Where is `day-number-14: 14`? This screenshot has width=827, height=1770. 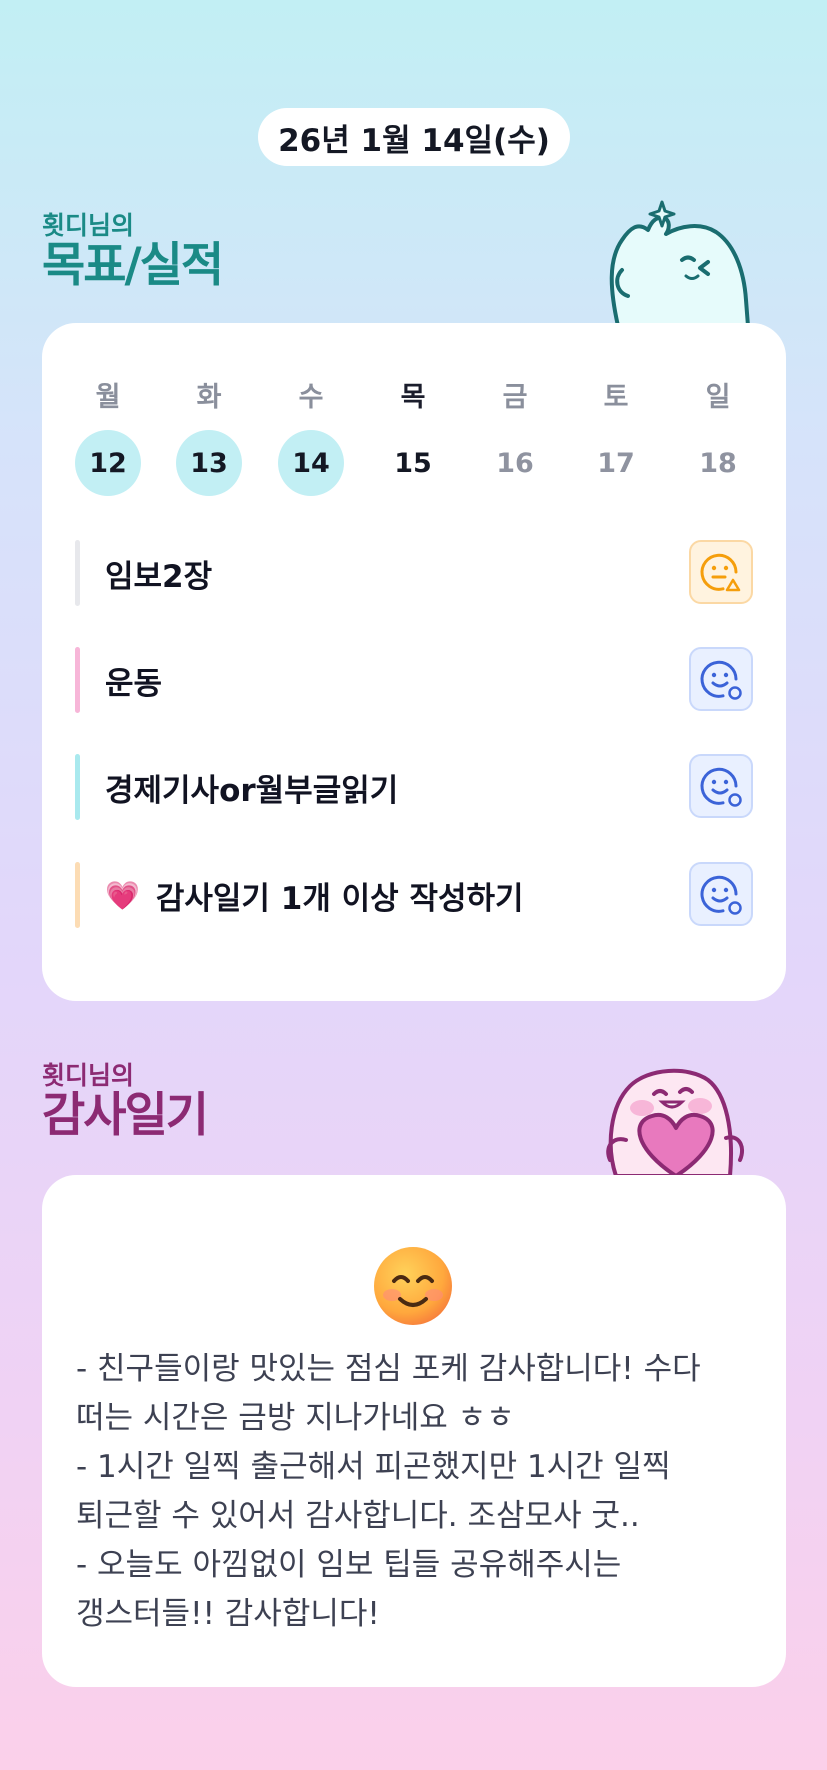
day-number-14: 14 is located at coordinates (311, 463).